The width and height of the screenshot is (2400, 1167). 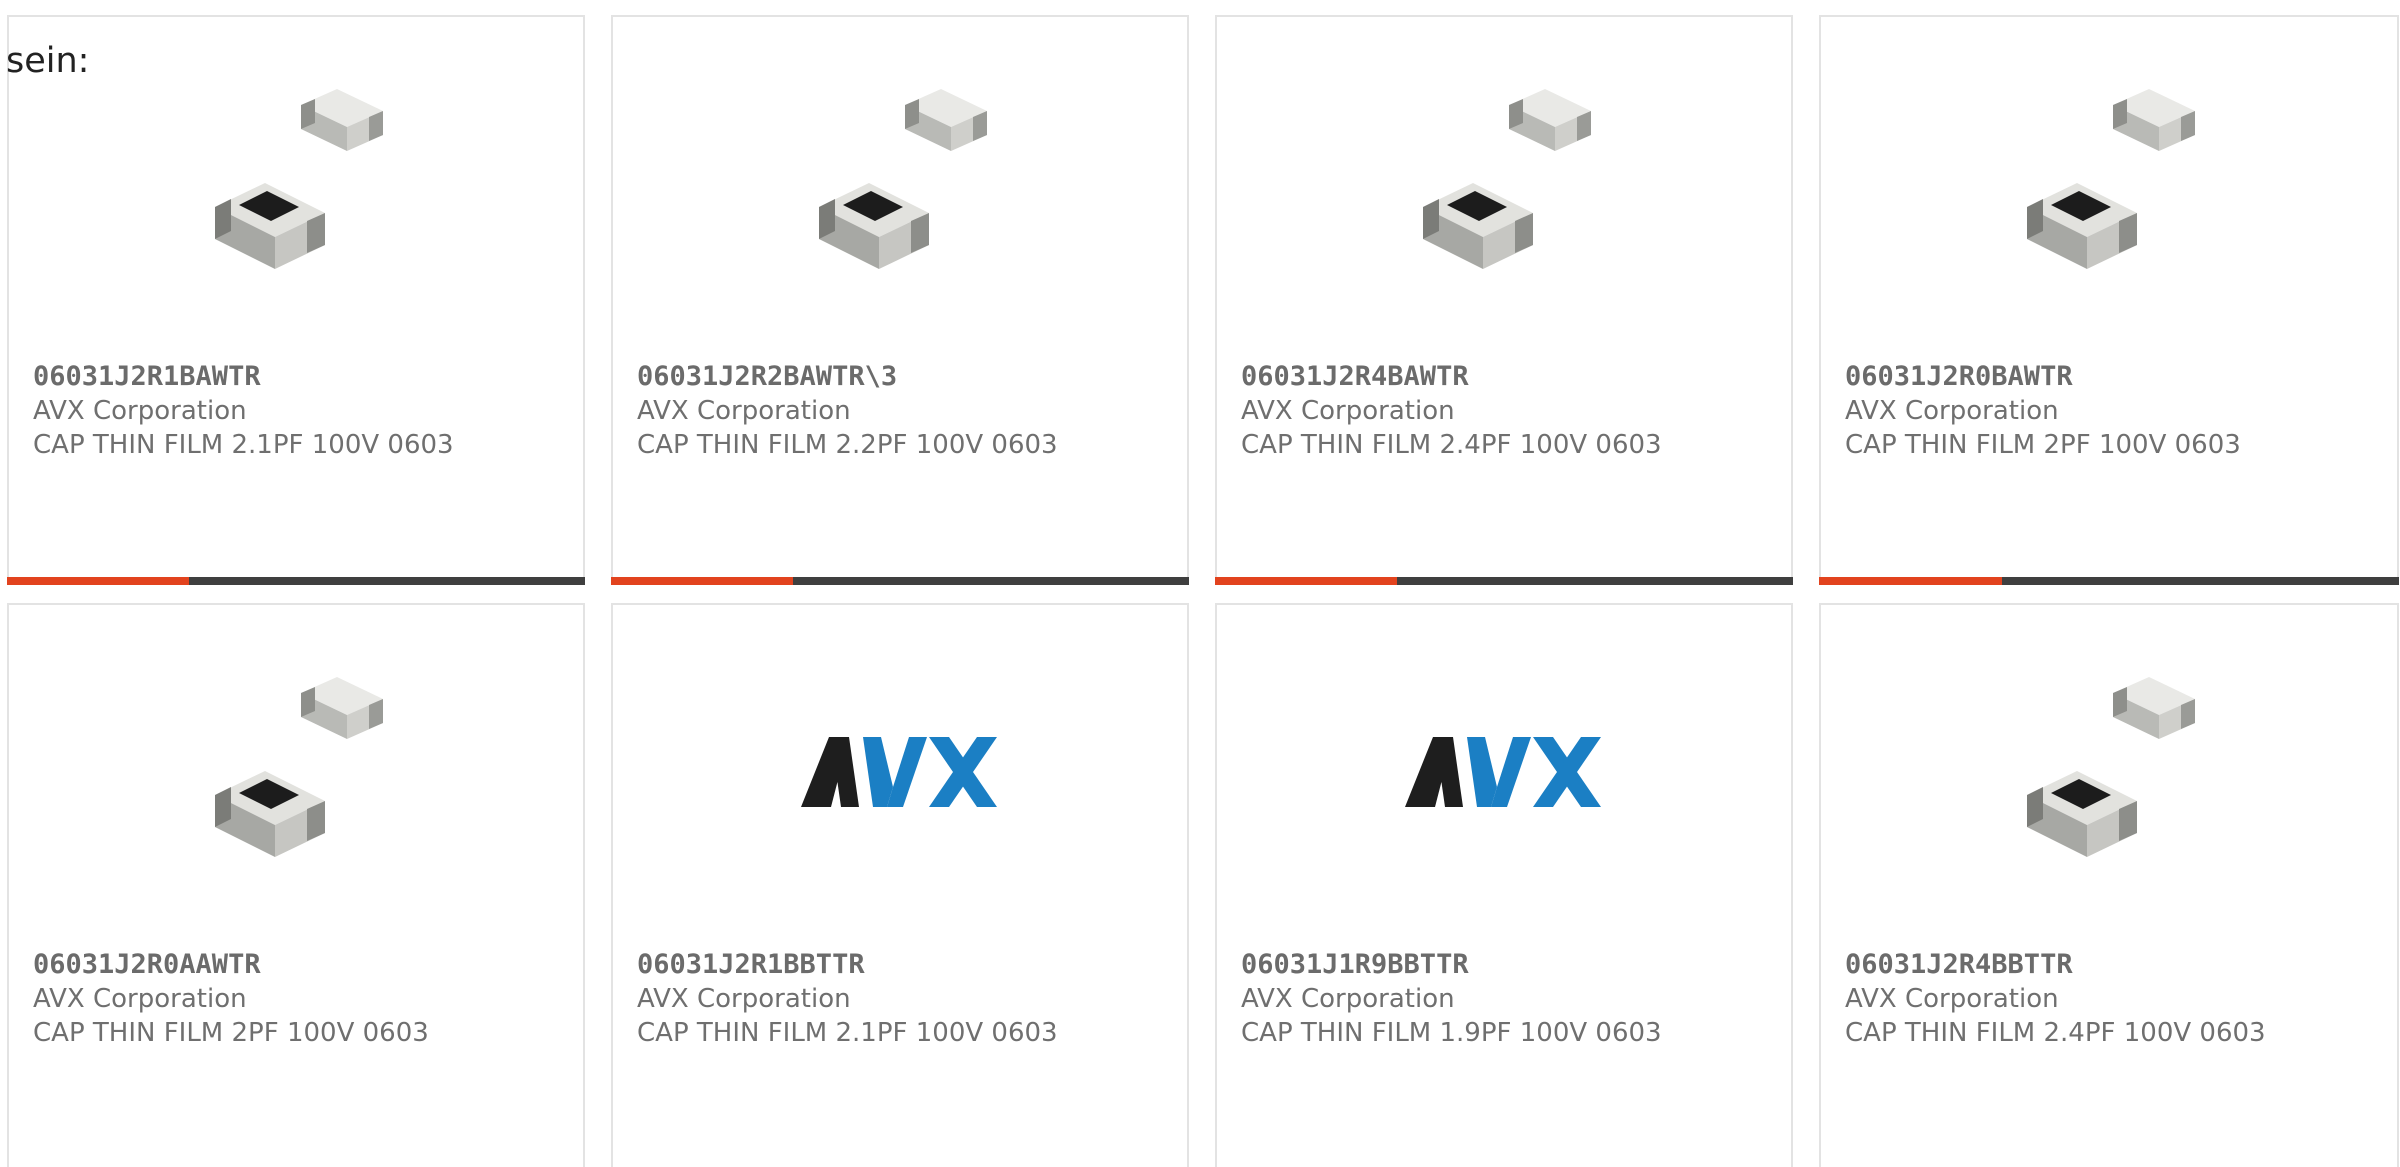 I want to click on intro-text: sein:, so click(x=48, y=61).